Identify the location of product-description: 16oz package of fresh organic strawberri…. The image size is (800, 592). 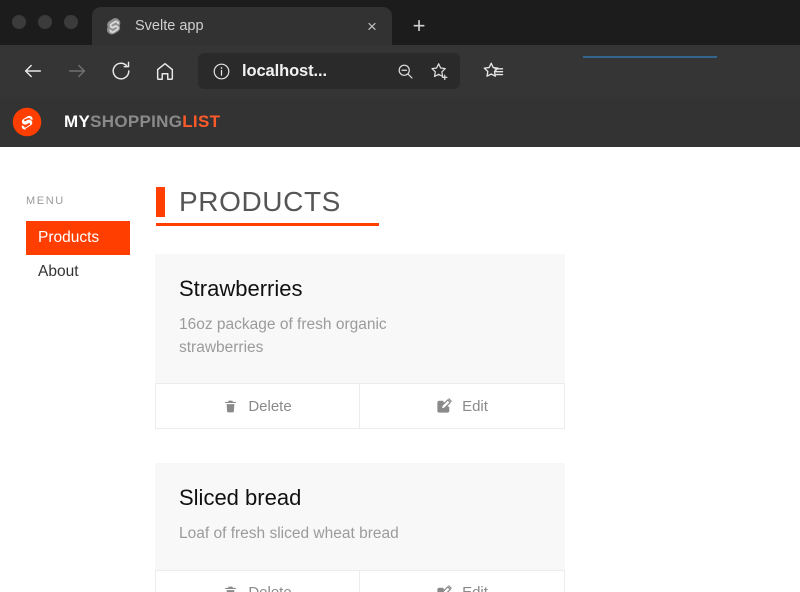
(283, 336).